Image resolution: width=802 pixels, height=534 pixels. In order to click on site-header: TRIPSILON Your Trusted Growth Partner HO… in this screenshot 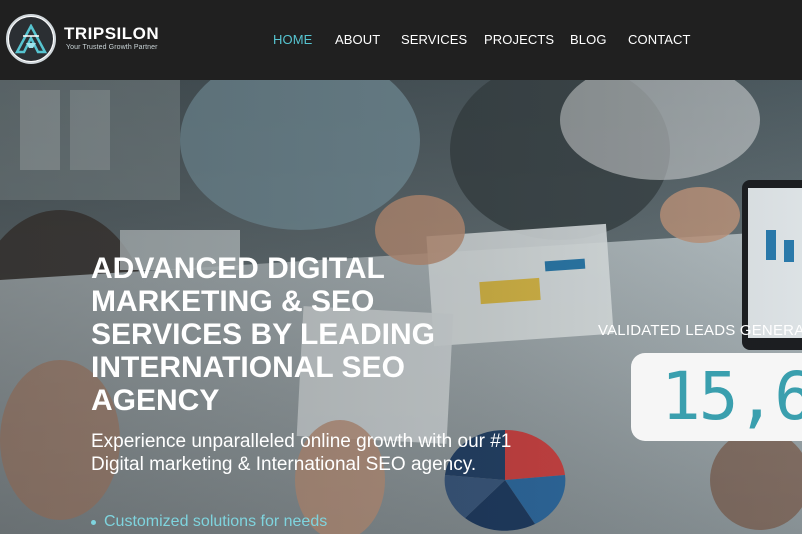, I will do `click(401, 40)`.